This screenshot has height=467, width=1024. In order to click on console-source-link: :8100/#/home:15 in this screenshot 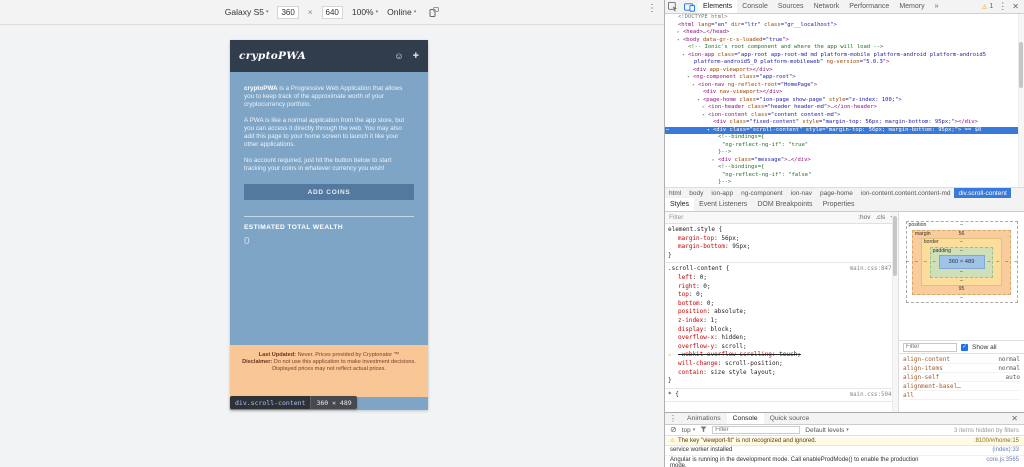, I will do `click(992, 441)`.